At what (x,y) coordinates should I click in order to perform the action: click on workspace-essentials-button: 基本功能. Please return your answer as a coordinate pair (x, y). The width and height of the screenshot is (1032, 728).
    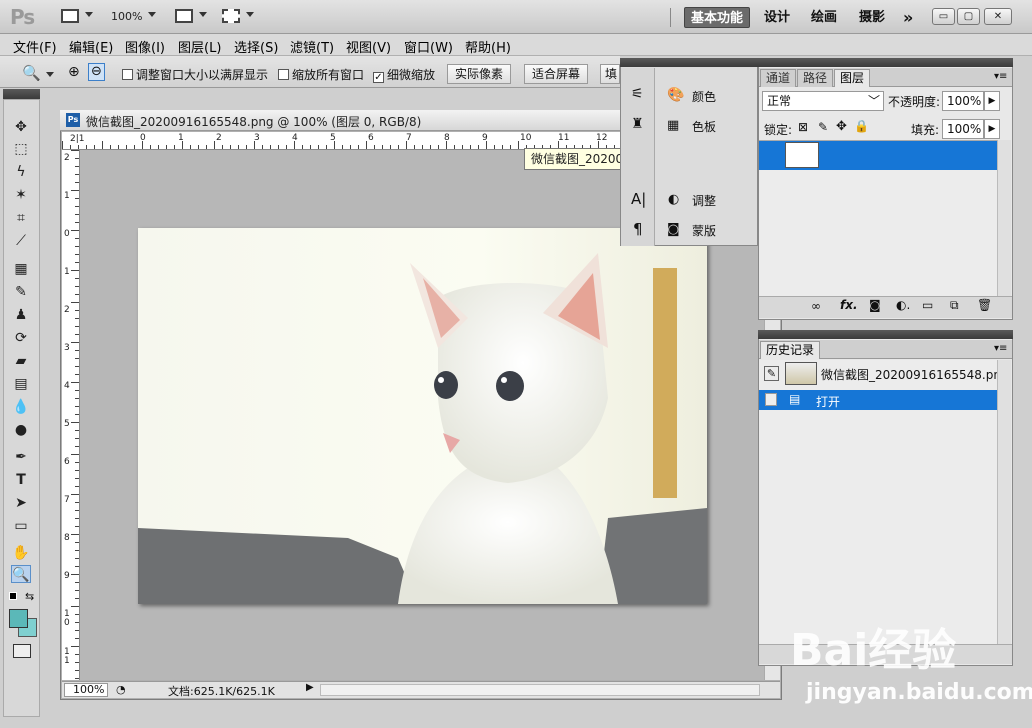
    Looking at the image, I should click on (717, 17).